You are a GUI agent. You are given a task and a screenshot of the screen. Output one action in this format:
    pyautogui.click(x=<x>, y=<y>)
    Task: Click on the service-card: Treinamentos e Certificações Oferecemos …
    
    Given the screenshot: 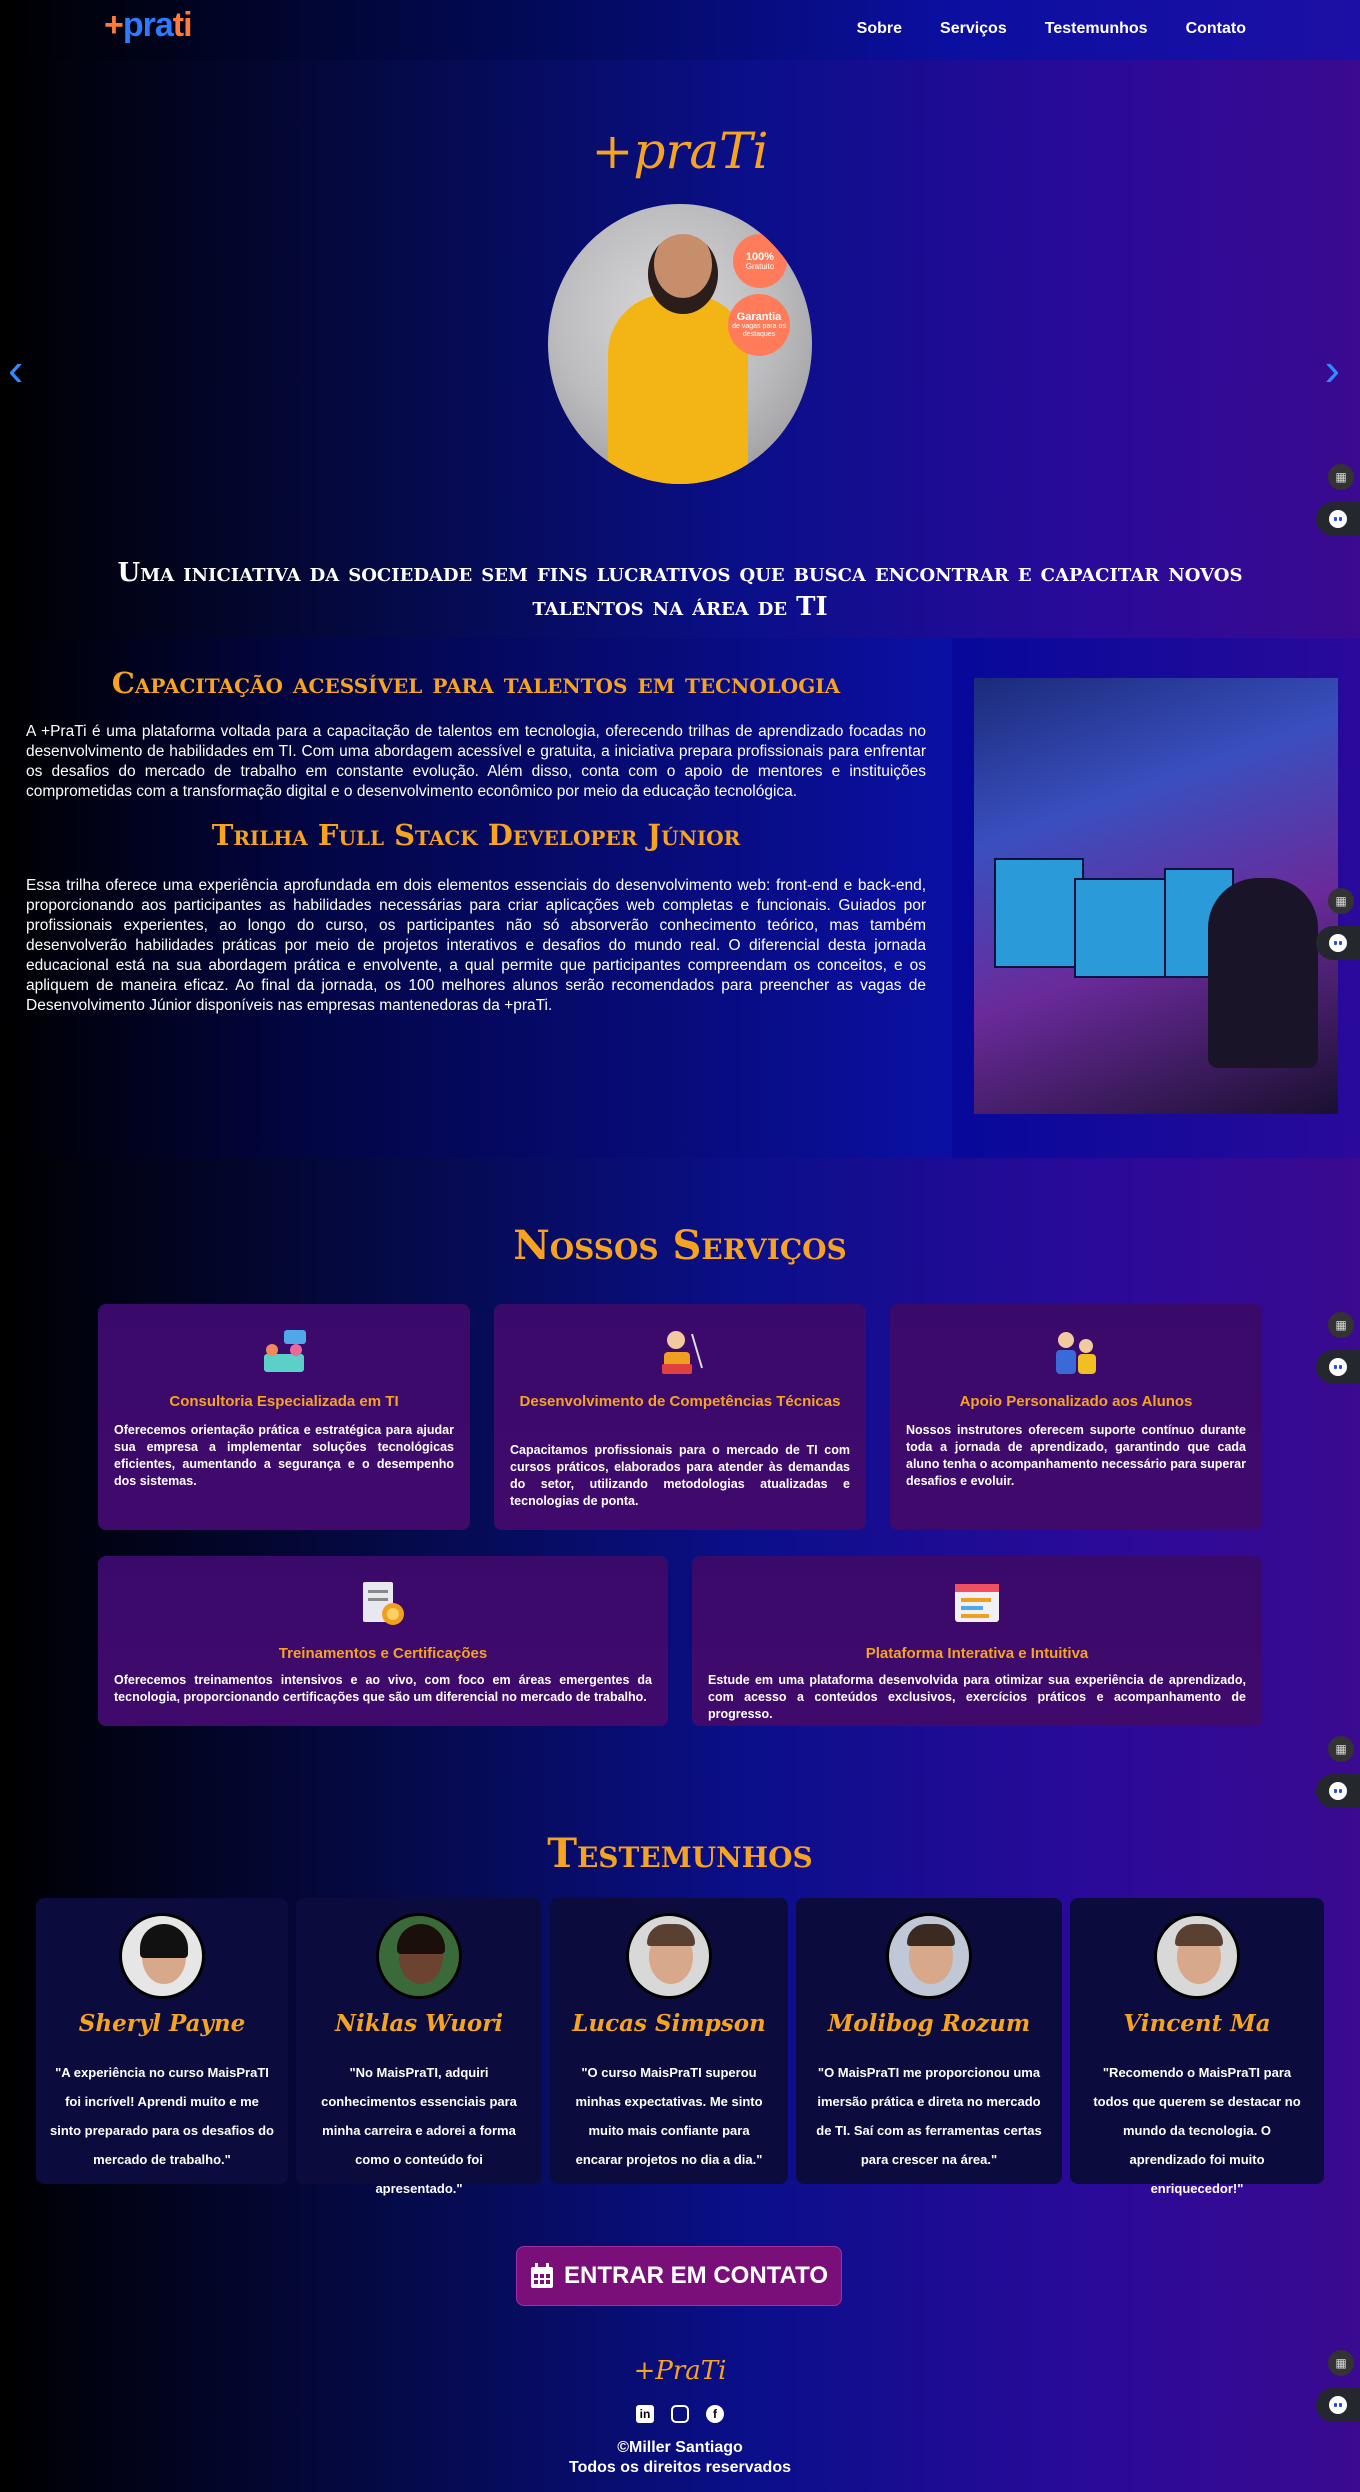 What is the action you would take?
    pyautogui.click(x=383, y=1641)
    